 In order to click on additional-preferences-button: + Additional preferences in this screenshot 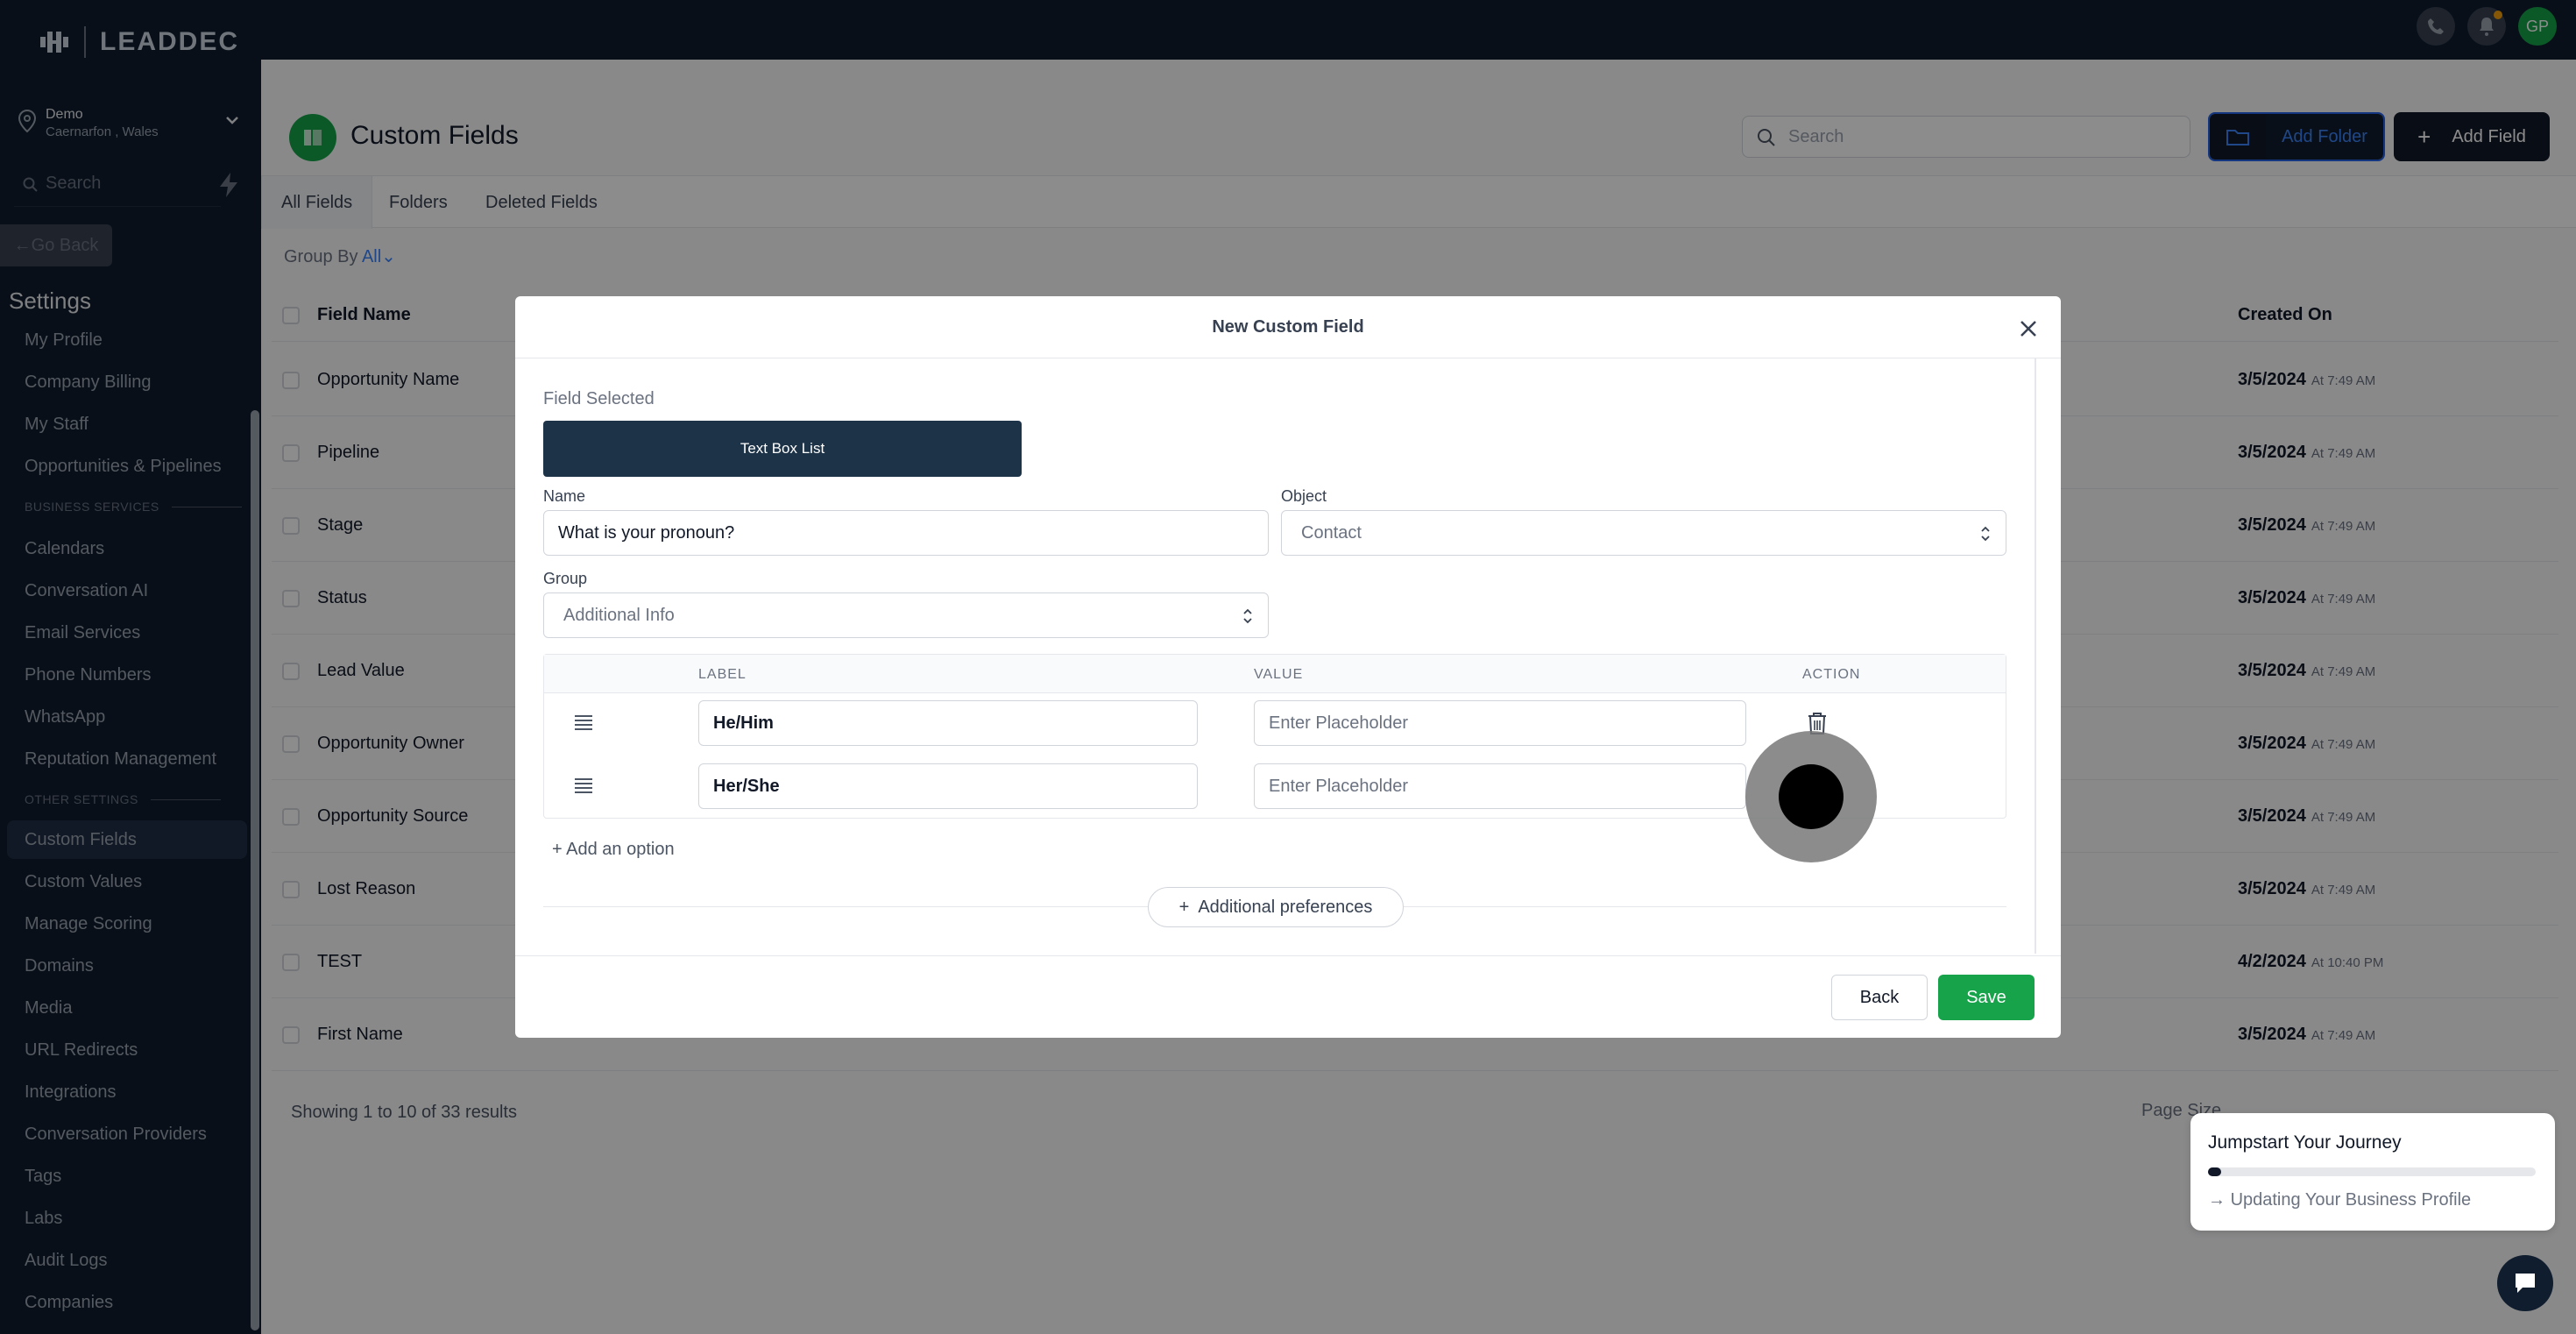, I will do `click(1276, 907)`.